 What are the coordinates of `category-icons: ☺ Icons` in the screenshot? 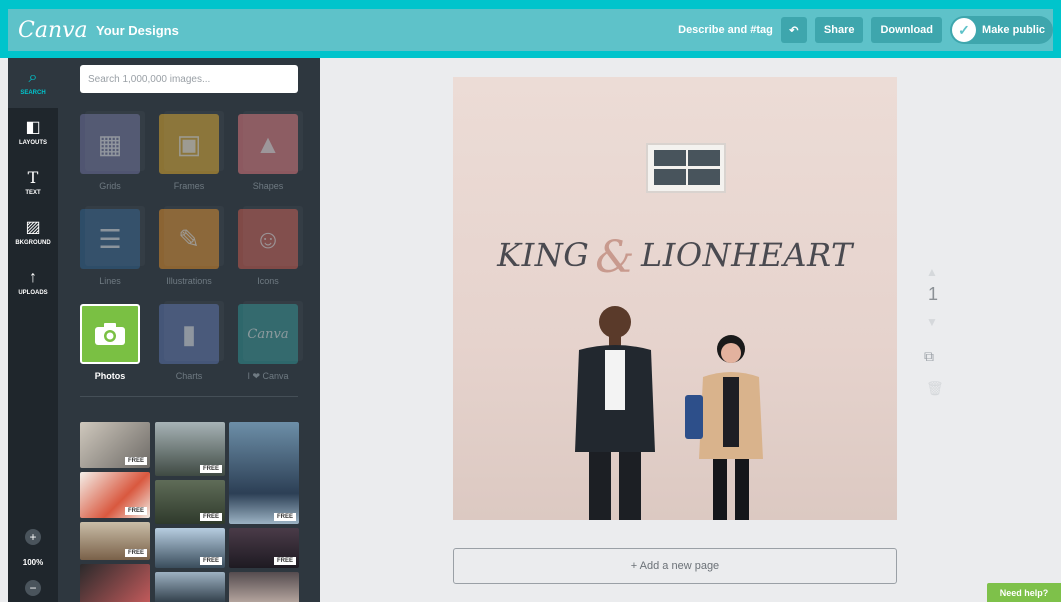 It's located at (268, 247).